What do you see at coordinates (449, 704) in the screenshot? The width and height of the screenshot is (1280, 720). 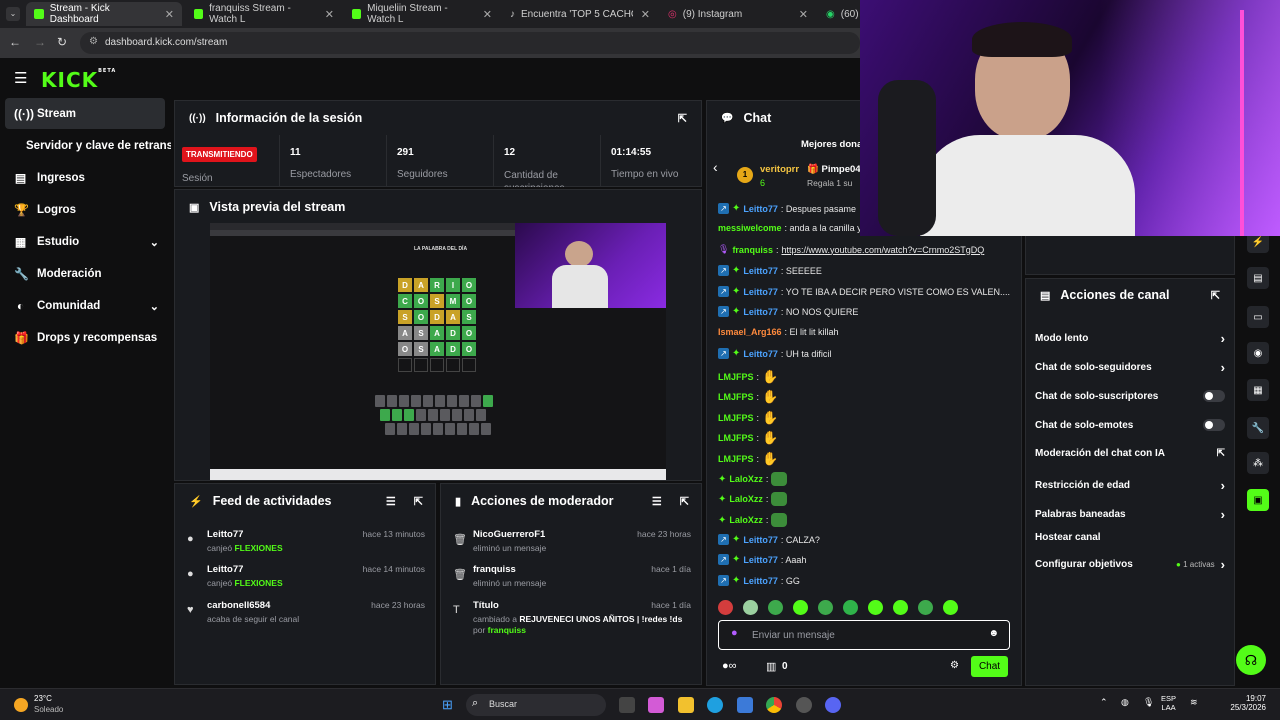 I see `windows-start-icon: ⊞` at bounding box center [449, 704].